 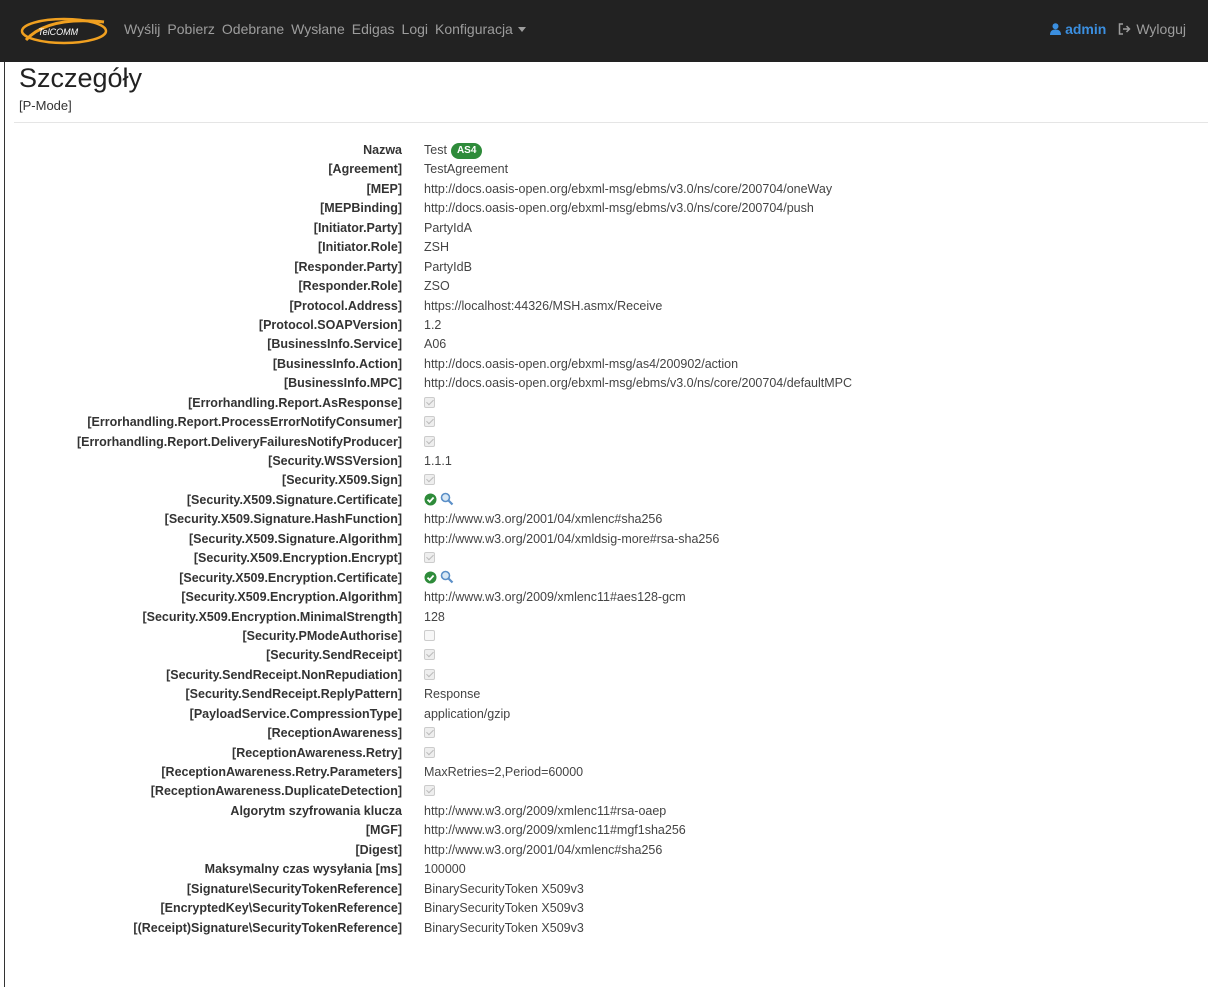 What do you see at coordinates (415, 29) in the screenshot?
I see `nav-link-logi: Logi` at bounding box center [415, 29].